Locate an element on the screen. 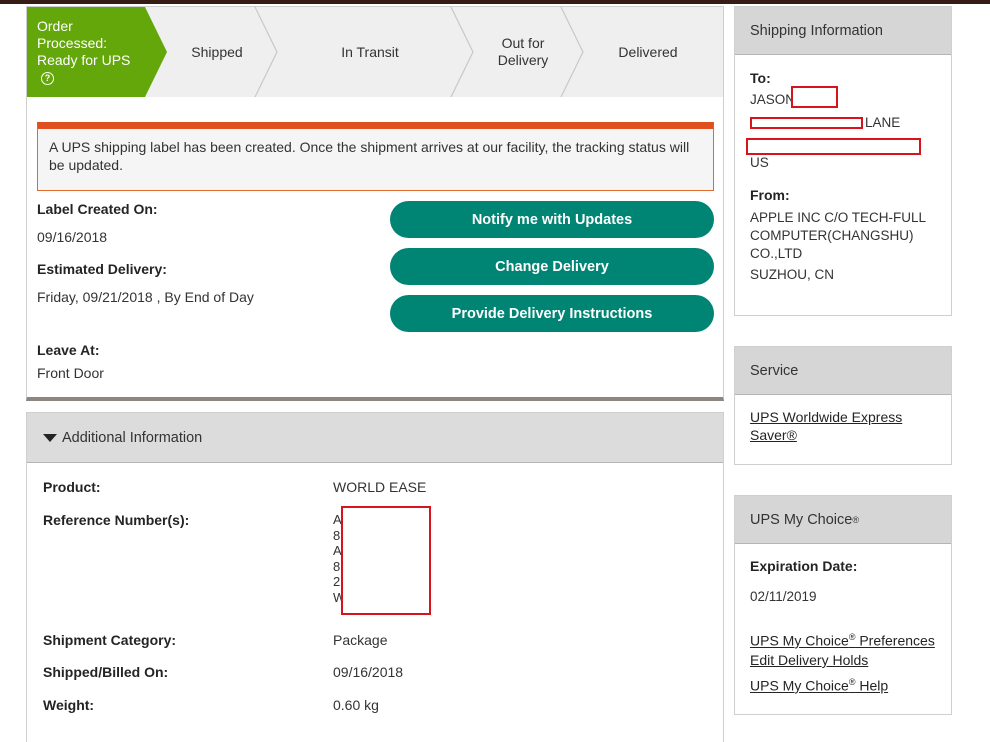  expiration-date-value: 02/11/2019 is located at coordinates (783, 596).